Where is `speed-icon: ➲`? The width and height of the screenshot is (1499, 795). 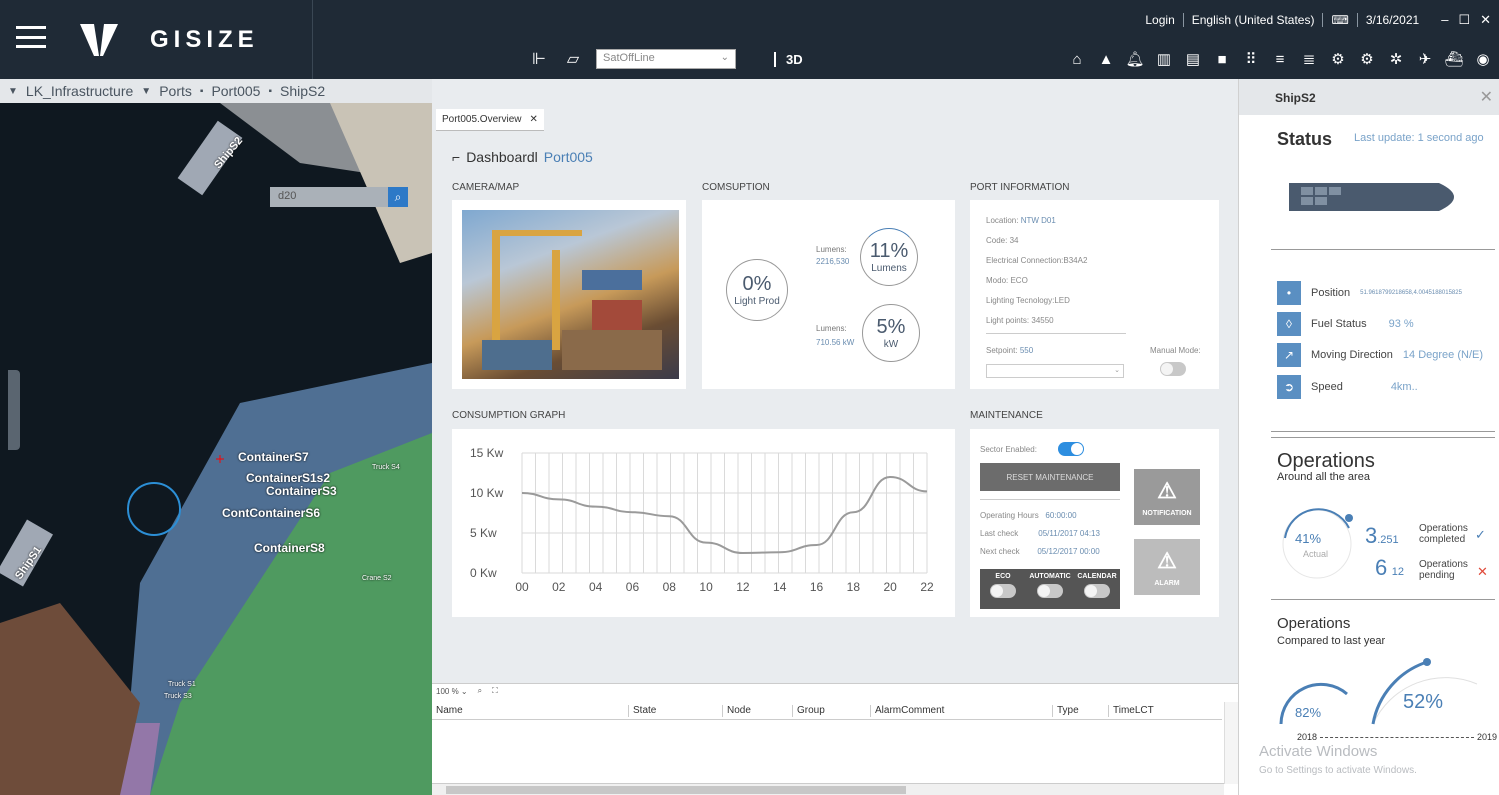 speed-icon: ➲ is located at coordinates (1289, 387).